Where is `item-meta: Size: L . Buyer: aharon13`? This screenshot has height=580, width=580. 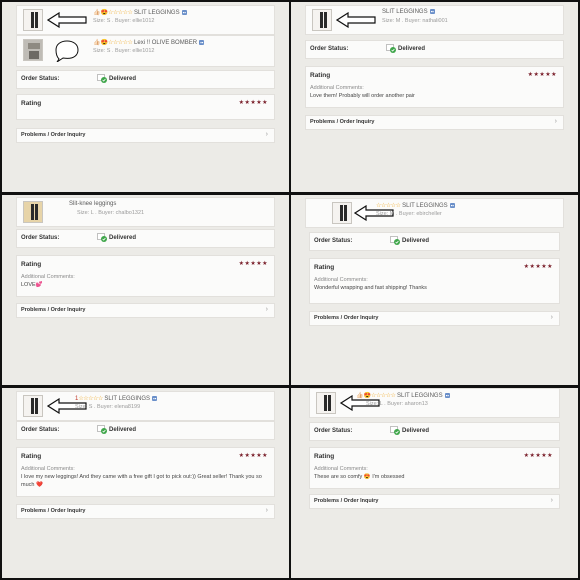 item-meta: Size: L . Buyer: aharon13 is located at coordinates (397, 404).